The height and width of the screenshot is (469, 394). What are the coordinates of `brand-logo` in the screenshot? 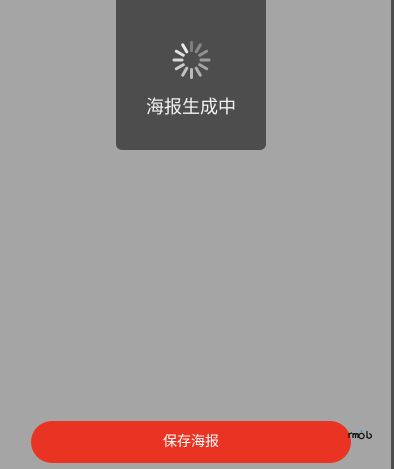 It's located at (360, 434).